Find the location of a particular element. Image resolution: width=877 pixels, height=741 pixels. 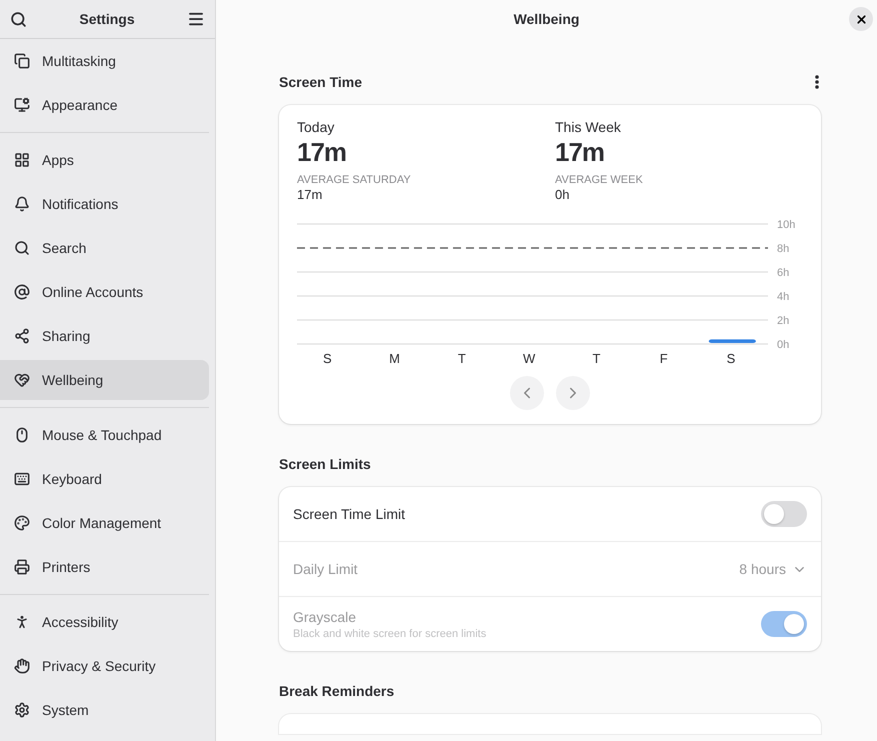

keyboard-icon is located at coordinates (22, 479).